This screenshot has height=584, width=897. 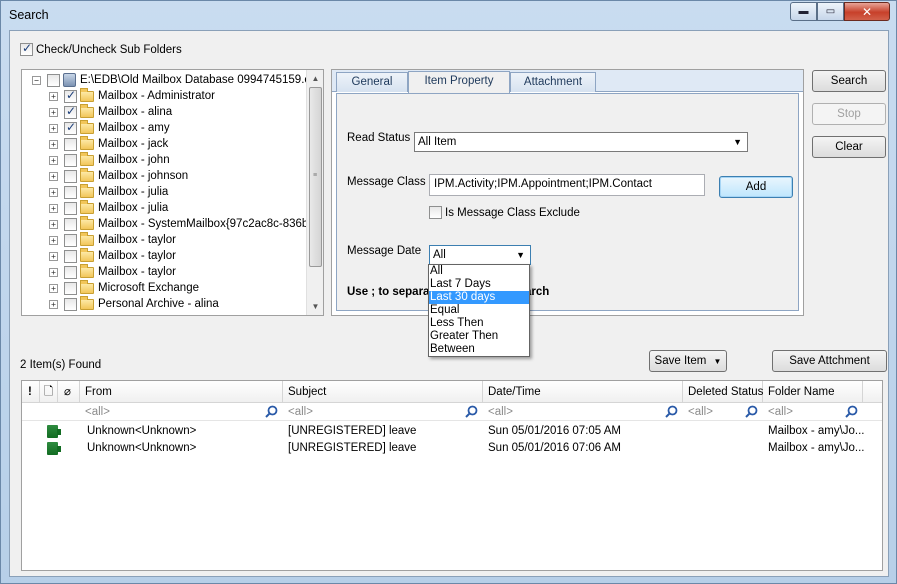 What do you see at coordinates (53, 80) in the screenshot?
I see `tree-root-checkbox` at bounding box center [53, 80].